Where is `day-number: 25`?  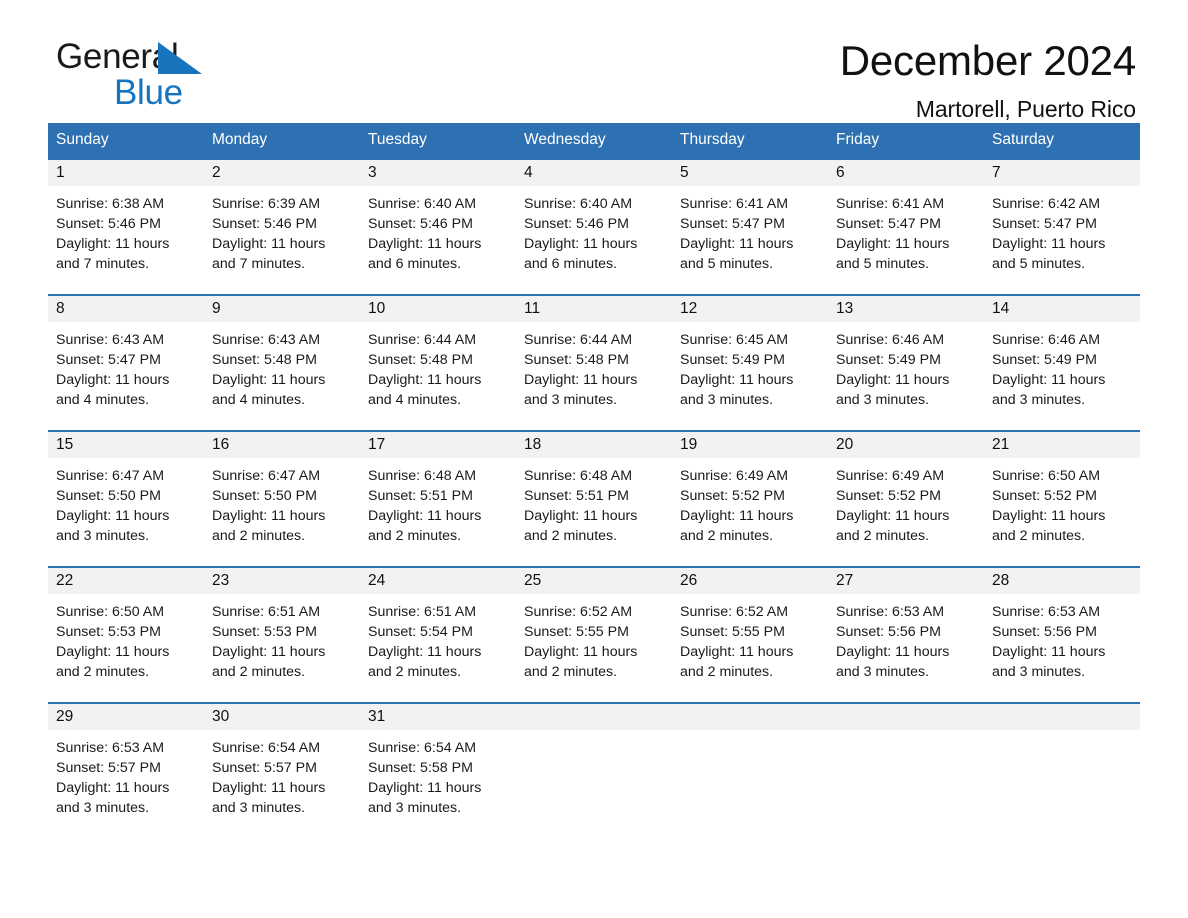
day-number: 25 is located at coordinates (594, 581).